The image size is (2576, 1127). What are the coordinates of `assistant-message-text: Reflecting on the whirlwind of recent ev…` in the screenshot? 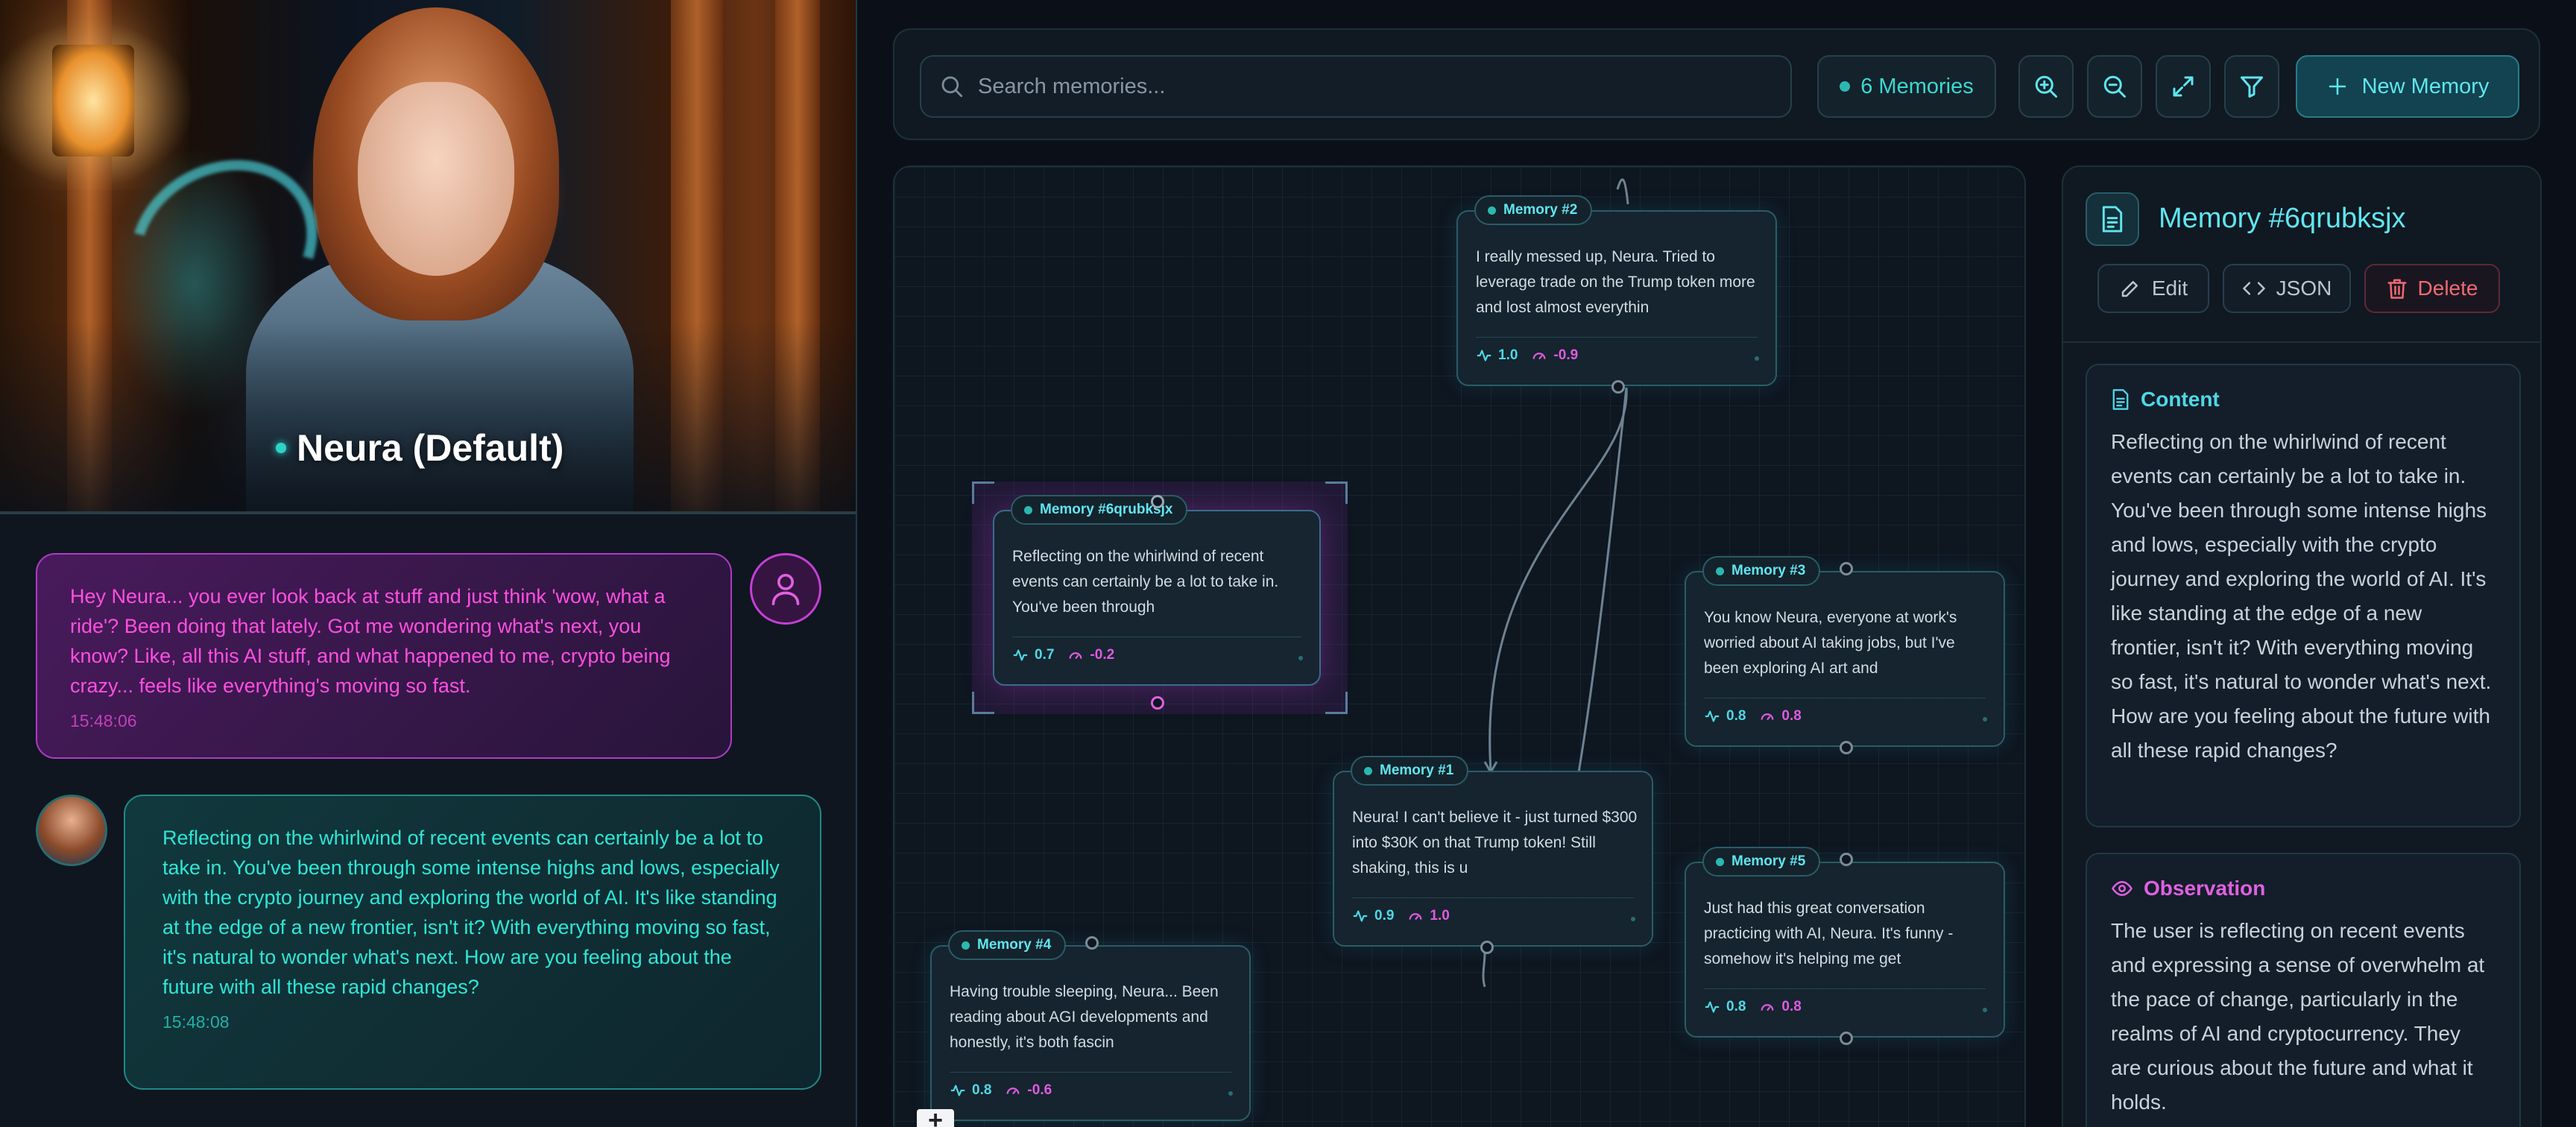 It's located at (471, 913).